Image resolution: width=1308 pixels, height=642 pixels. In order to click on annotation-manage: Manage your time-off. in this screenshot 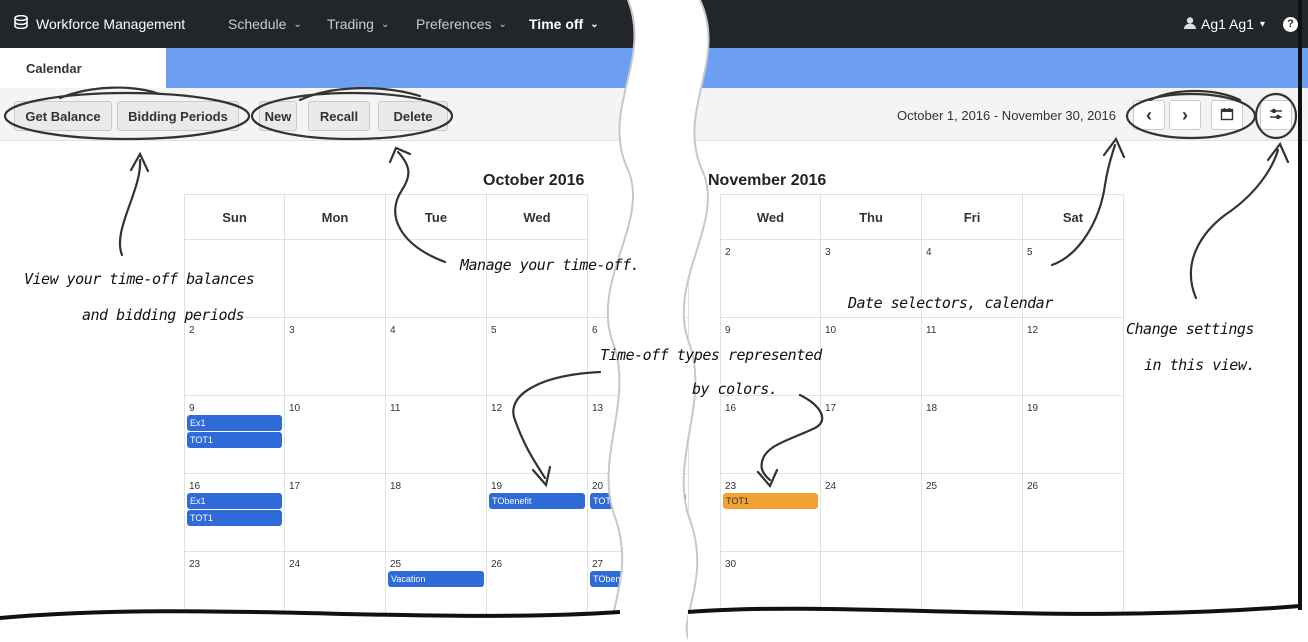, I will do `click(550, 265)`.